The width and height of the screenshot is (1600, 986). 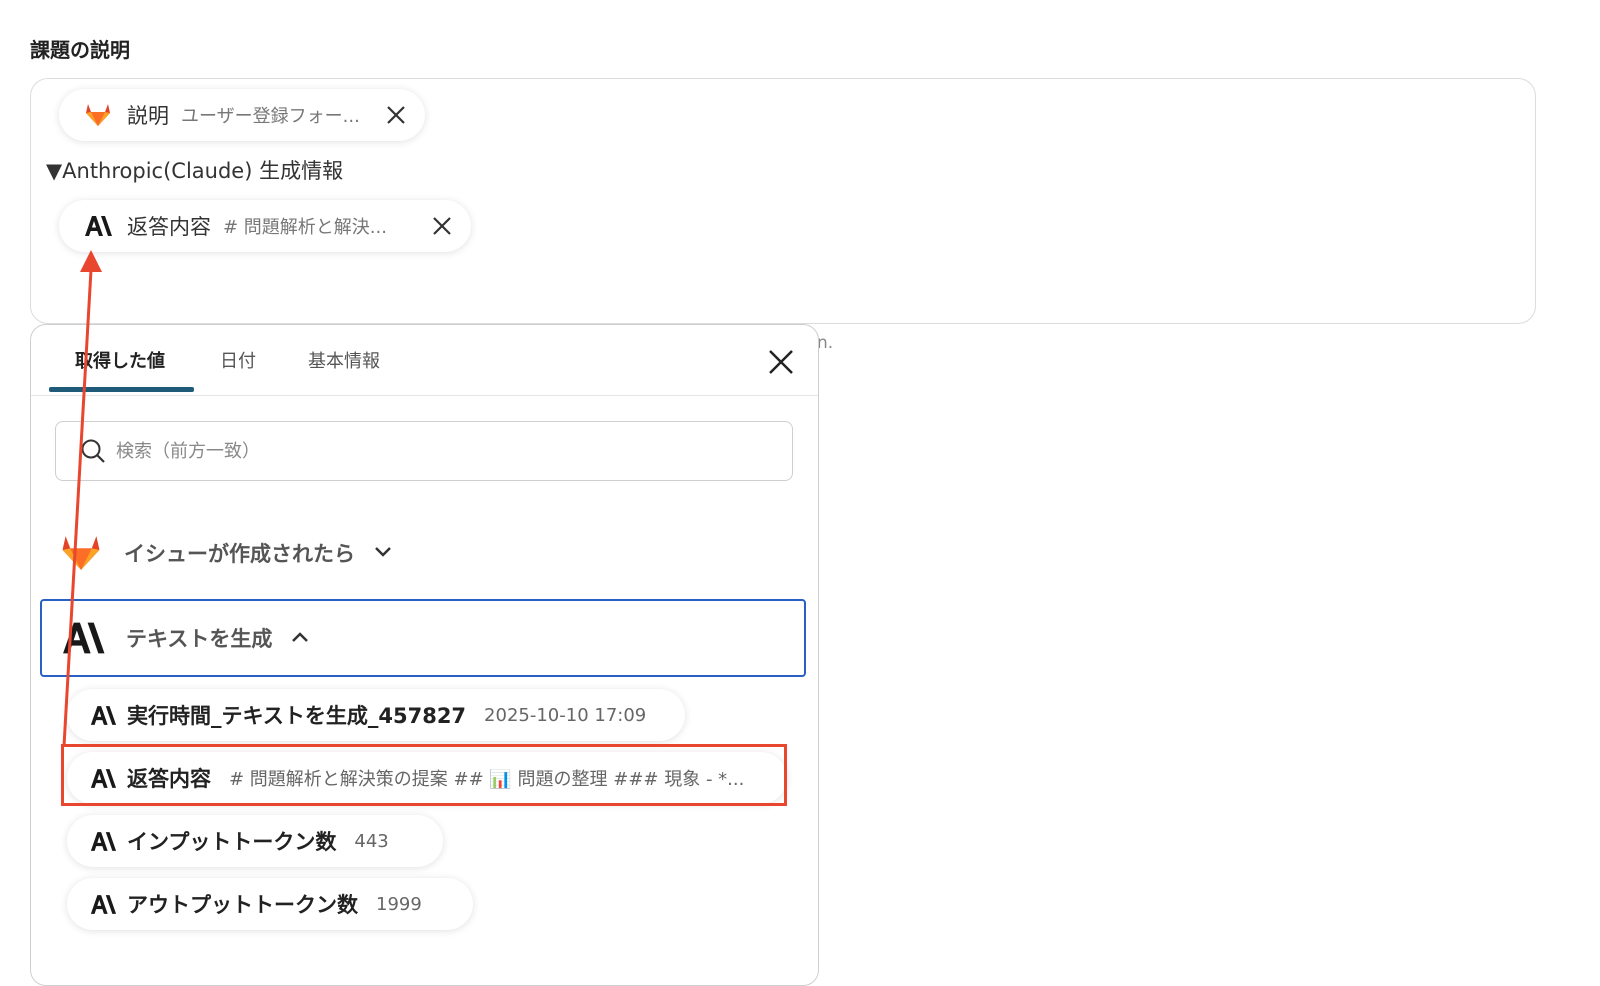 I want to click on search-input, so click(x=416, y=451).